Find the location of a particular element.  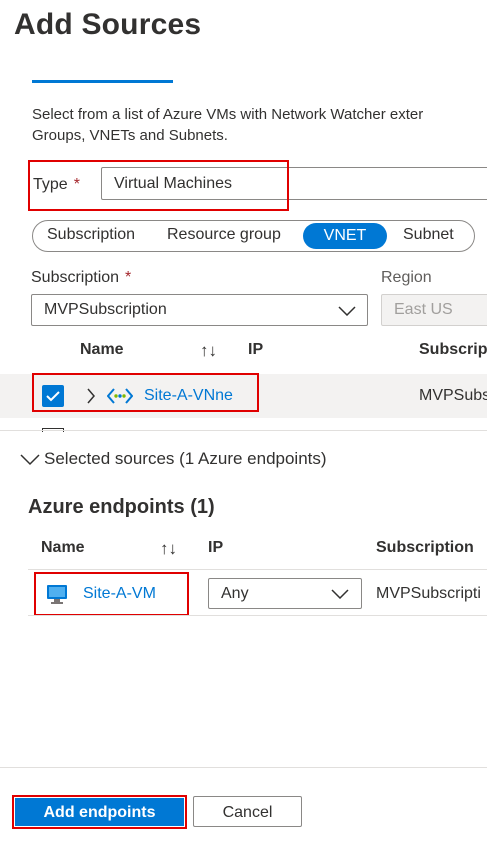

row-highlight-box is located at coordinates (145, 392).